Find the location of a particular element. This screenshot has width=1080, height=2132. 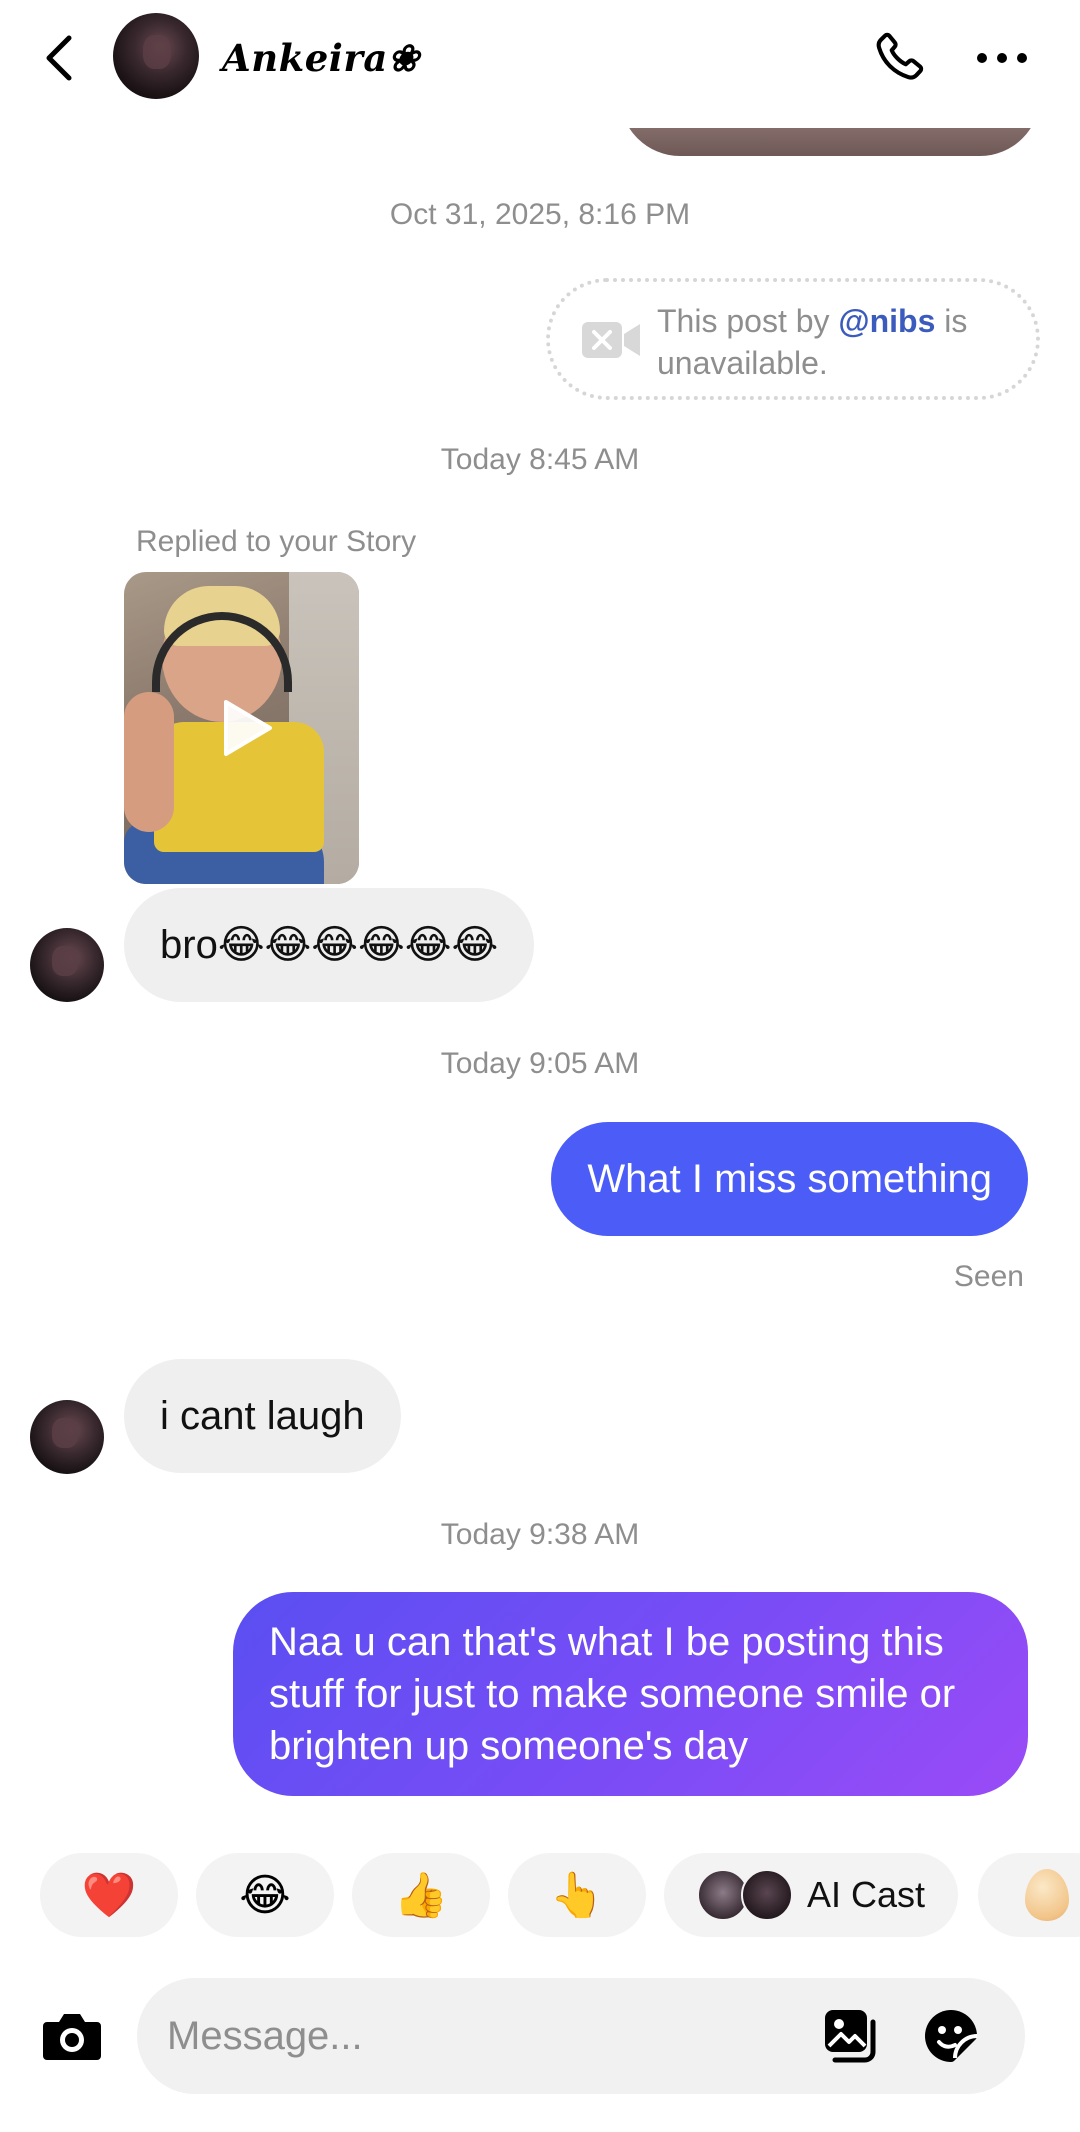

back-button is located at coordinates (58, 58).